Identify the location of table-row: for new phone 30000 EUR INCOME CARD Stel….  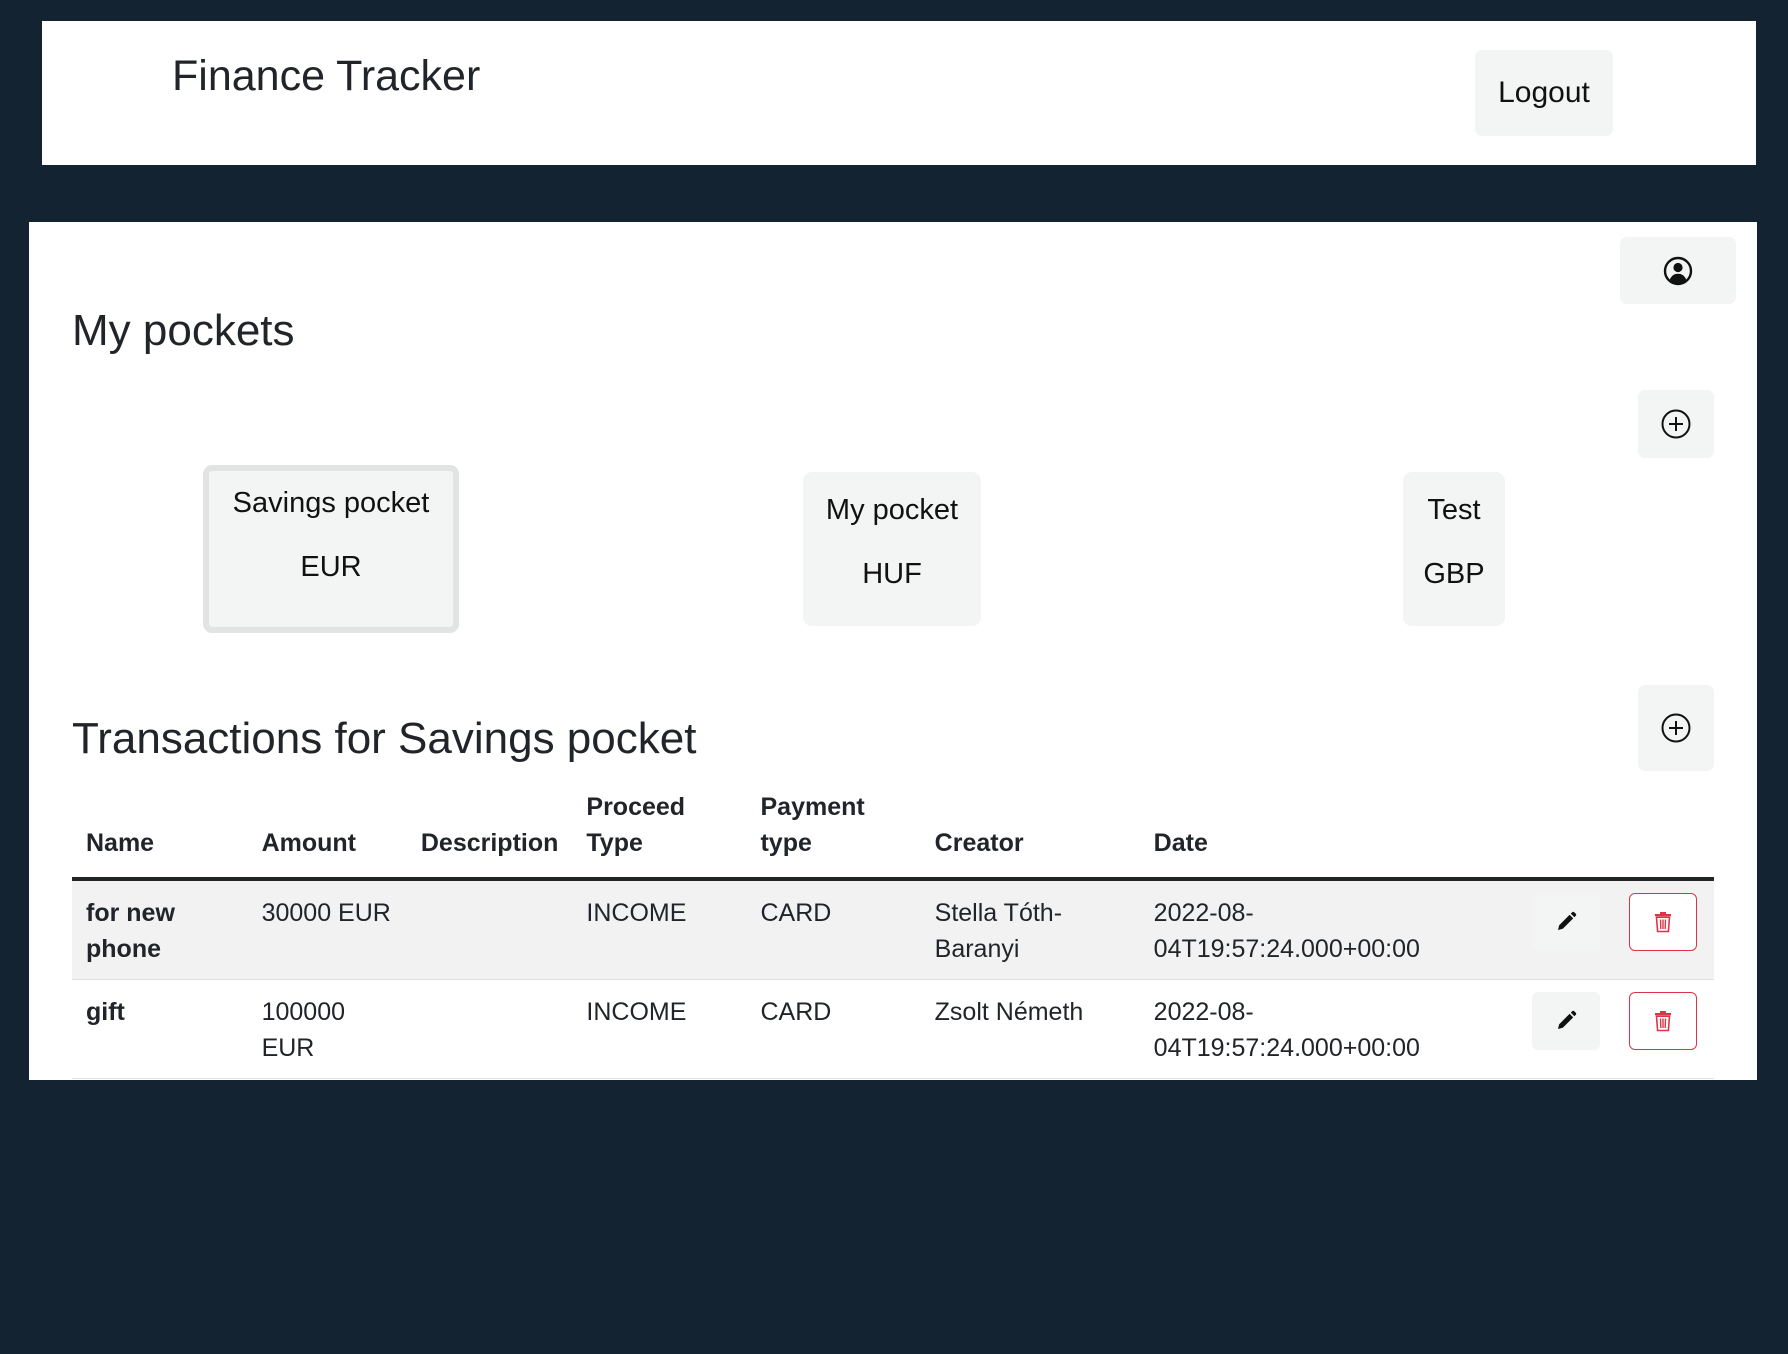
(893, 929).